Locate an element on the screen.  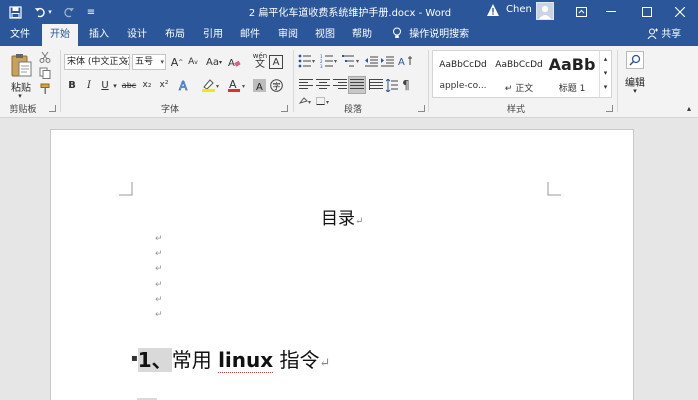
paste-label: 粘贴 is located at coordinates (21, 87).